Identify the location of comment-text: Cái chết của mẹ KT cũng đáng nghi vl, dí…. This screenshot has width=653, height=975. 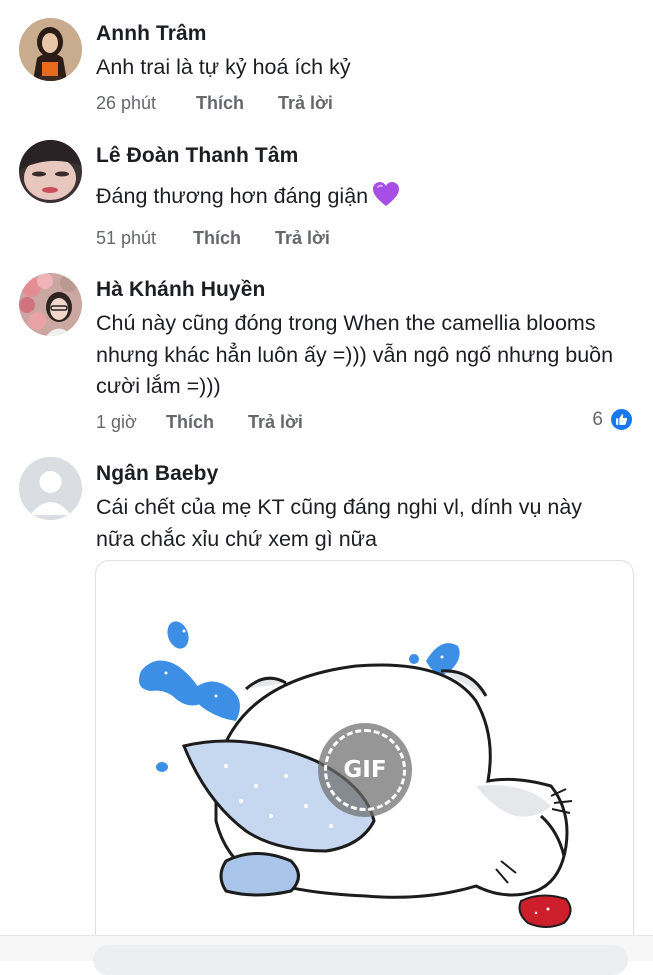
(339, 523).